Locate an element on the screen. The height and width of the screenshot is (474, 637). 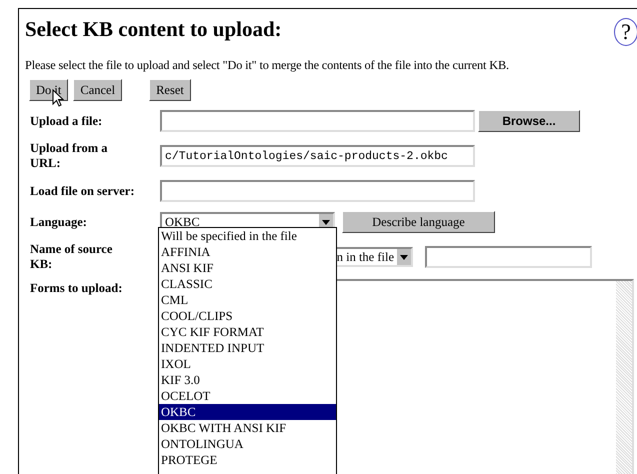
field-label: Forms to upload: is located at coordinates (77, 288).